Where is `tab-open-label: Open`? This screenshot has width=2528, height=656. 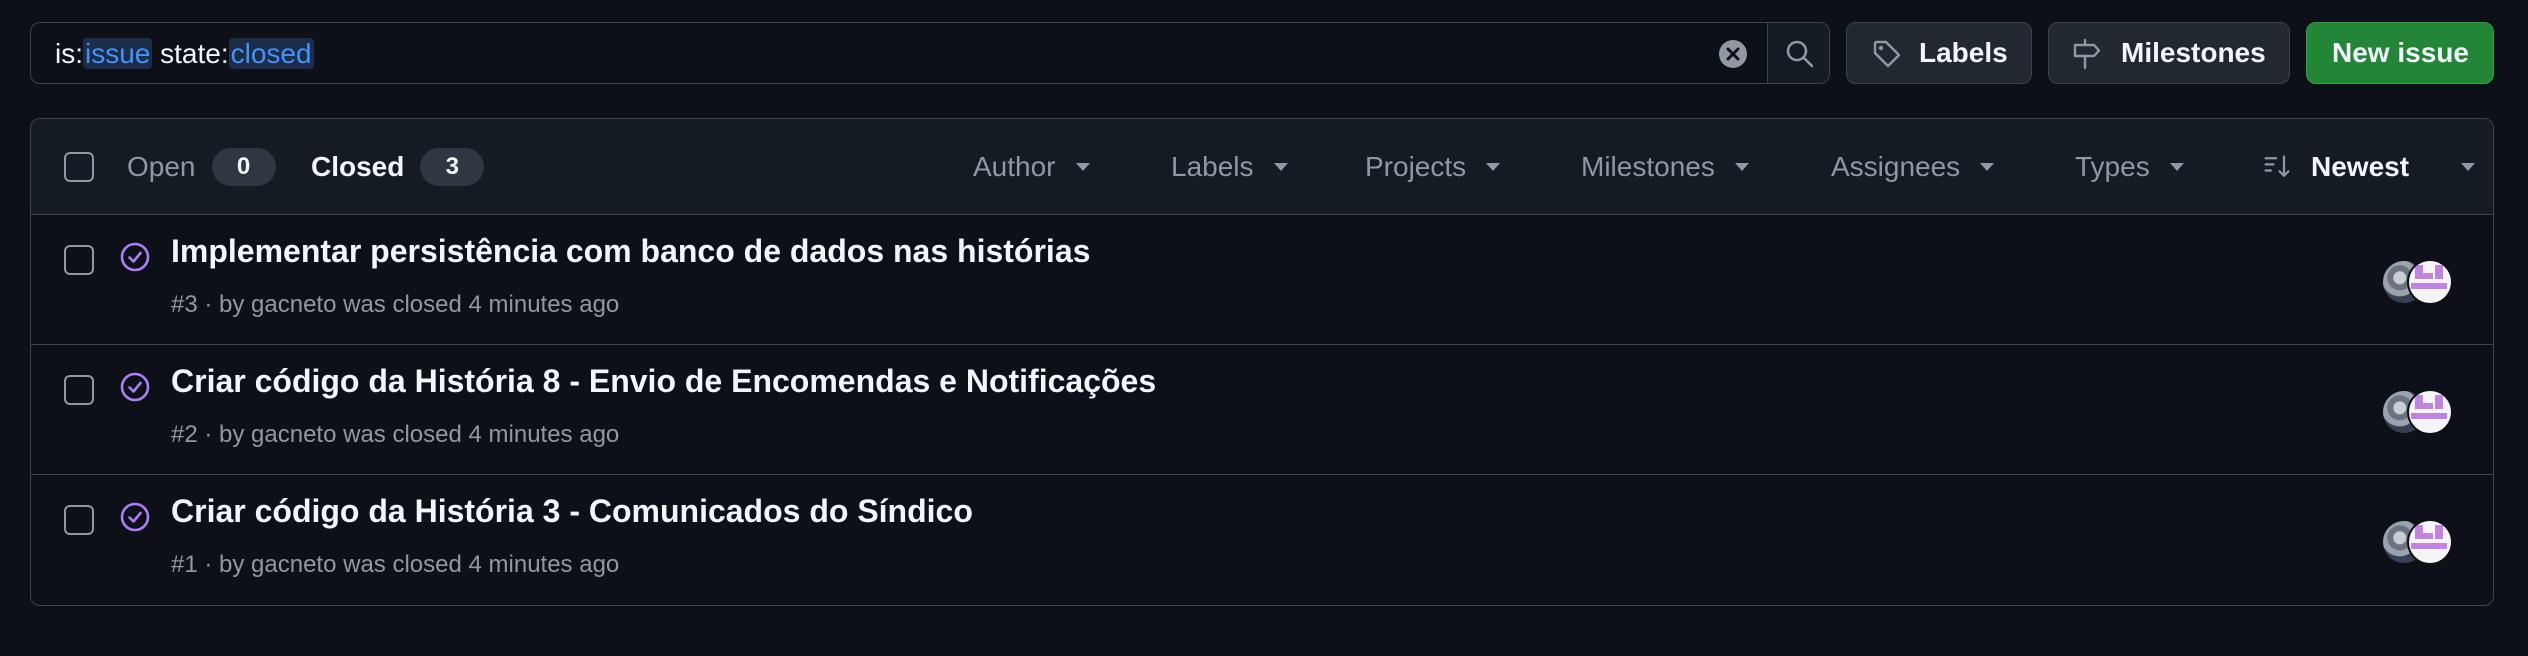 tab-open-label: Open is located at coordinates (161, 166).